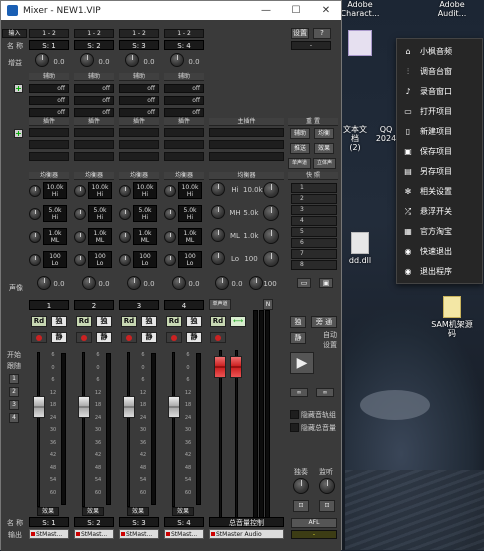 This screenshot has height=551, width=484. What do you see at coordinates (94, 522) in the screenshot?
I see `channel-name-bottom-2: S: 2` at bounding box center [94, 522].